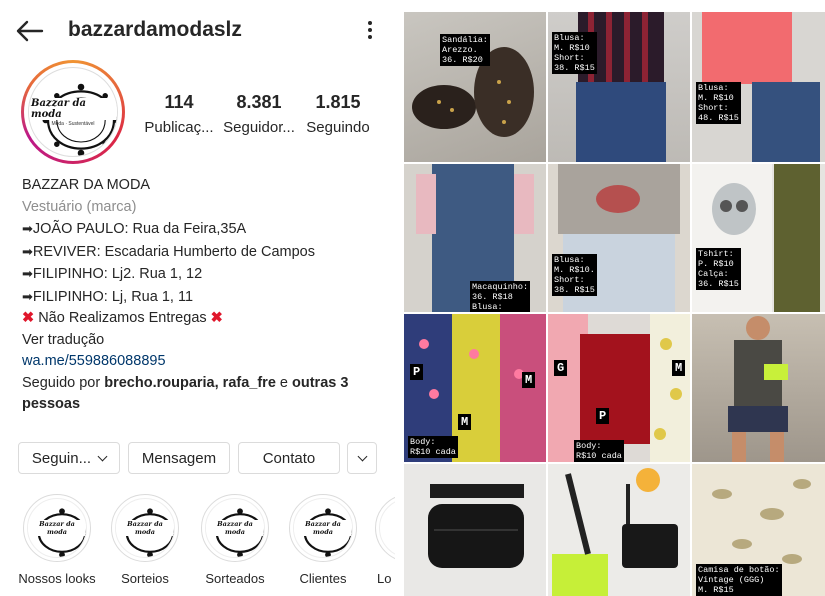 The image size is (825, 596). What do you see at coordinates (370, 32) in the screenshot?
I see `more-options-icon` at bounding box center [370, 32].